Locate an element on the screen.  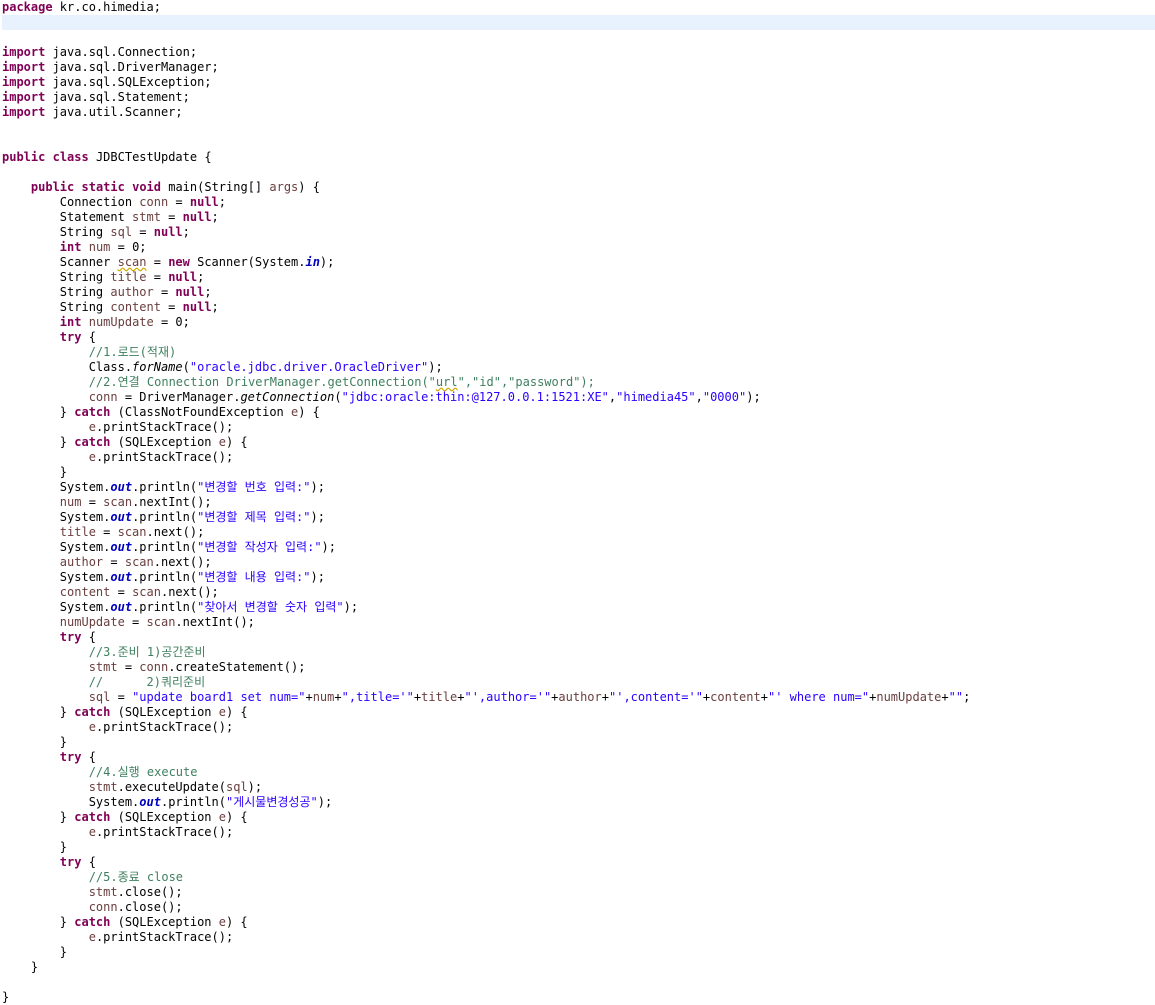
code-token: "변경할 번호 입력:" is located at coordinates (254, 487).